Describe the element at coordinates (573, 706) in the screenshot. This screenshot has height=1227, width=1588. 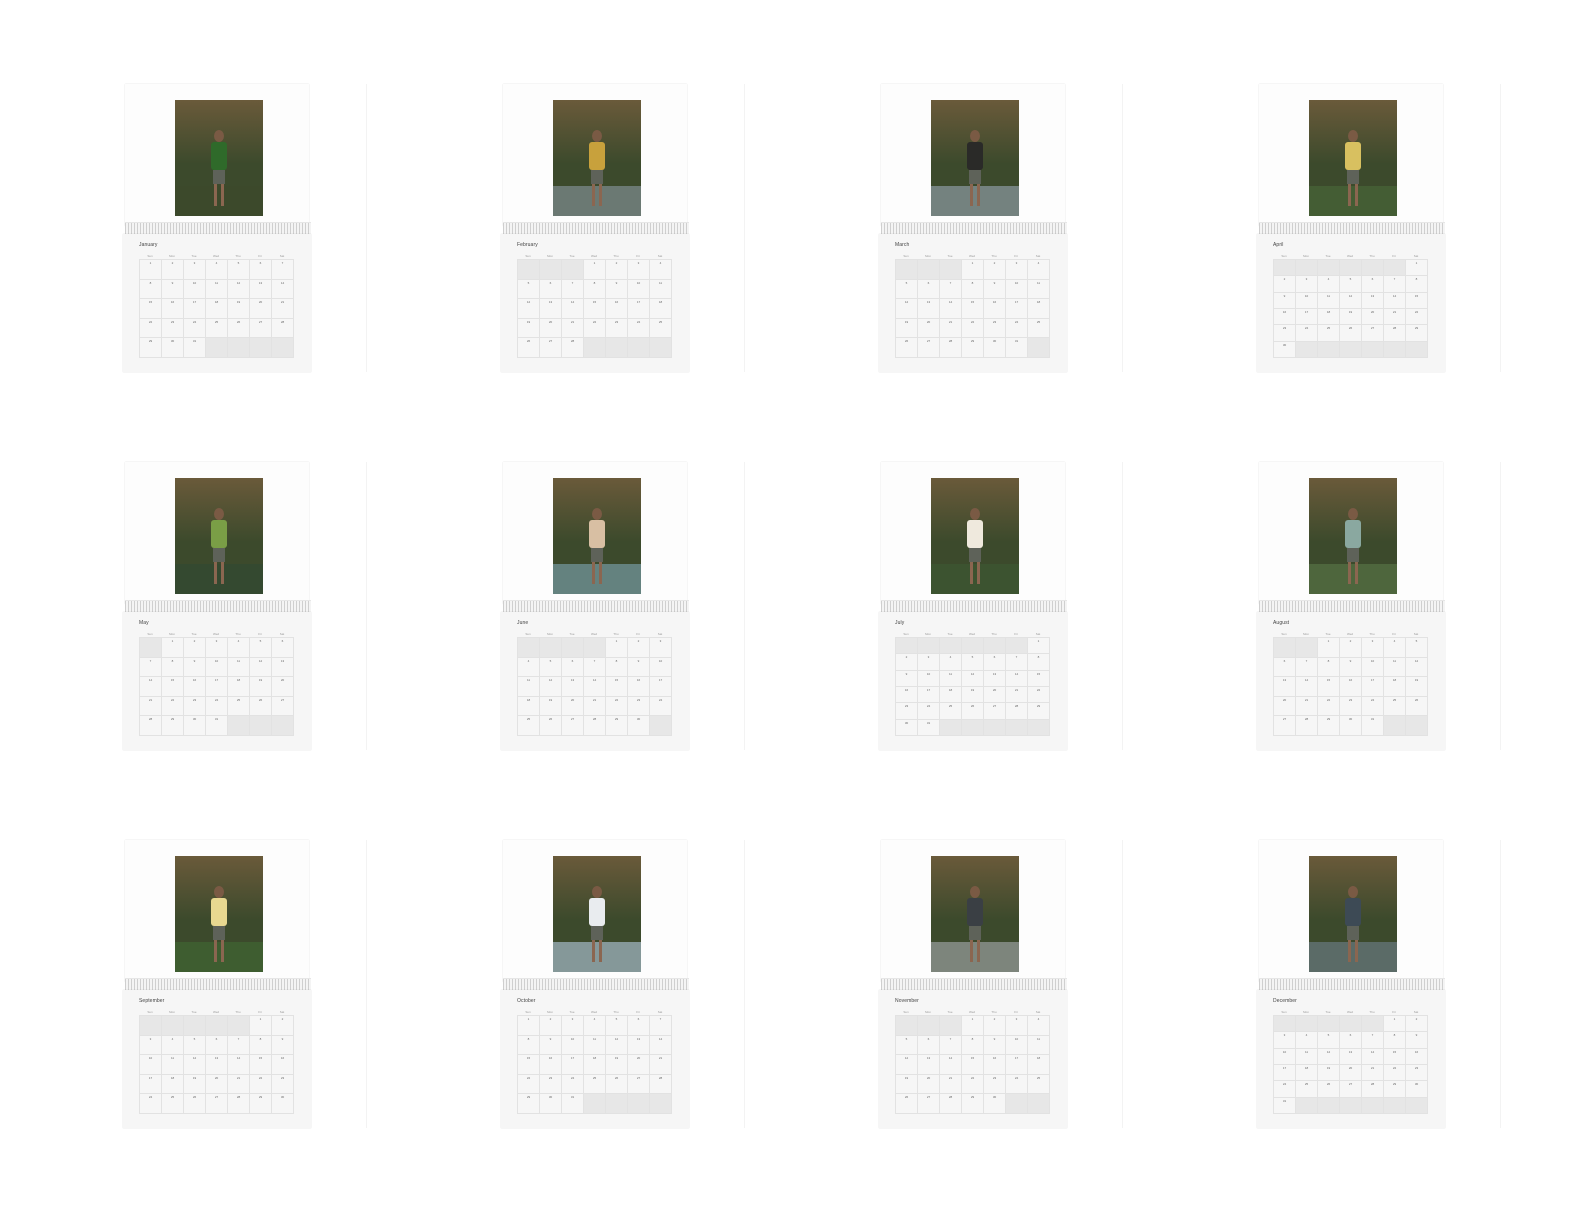
I see `day-cell: 20` at that location.